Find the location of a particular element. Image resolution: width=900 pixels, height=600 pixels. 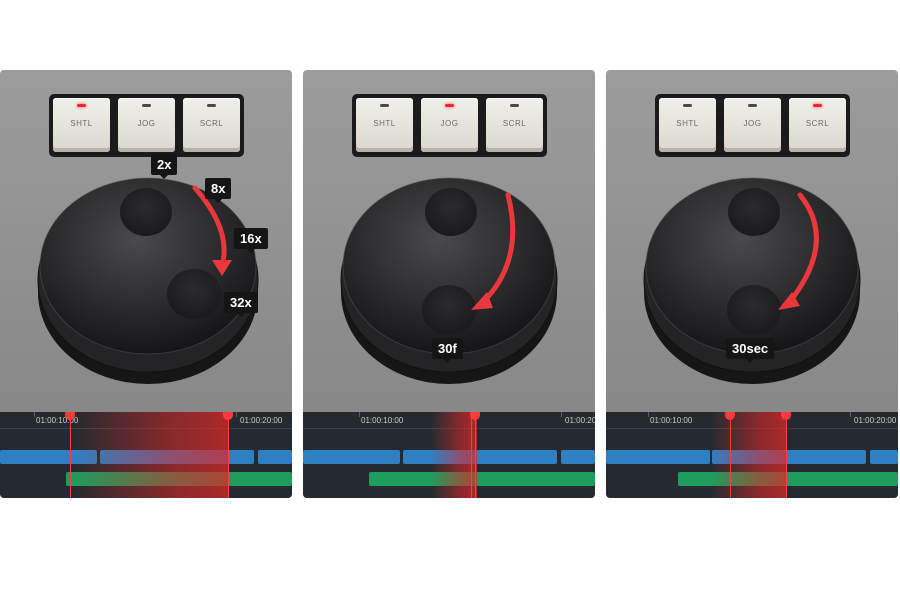

scroll-motion-blur is located at coordinates (748, 455).